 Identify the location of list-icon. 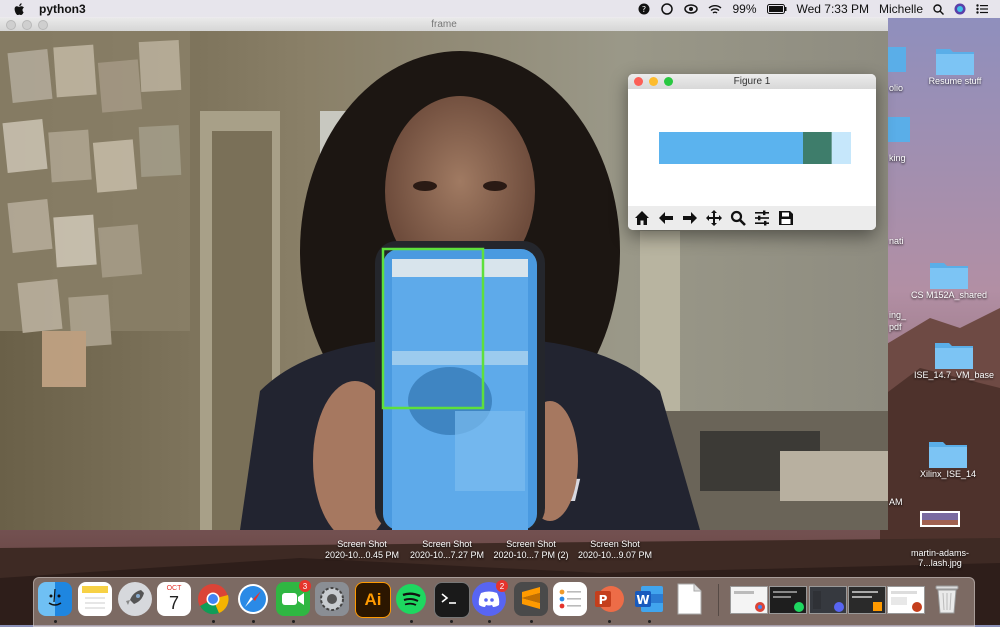
(570, 599).